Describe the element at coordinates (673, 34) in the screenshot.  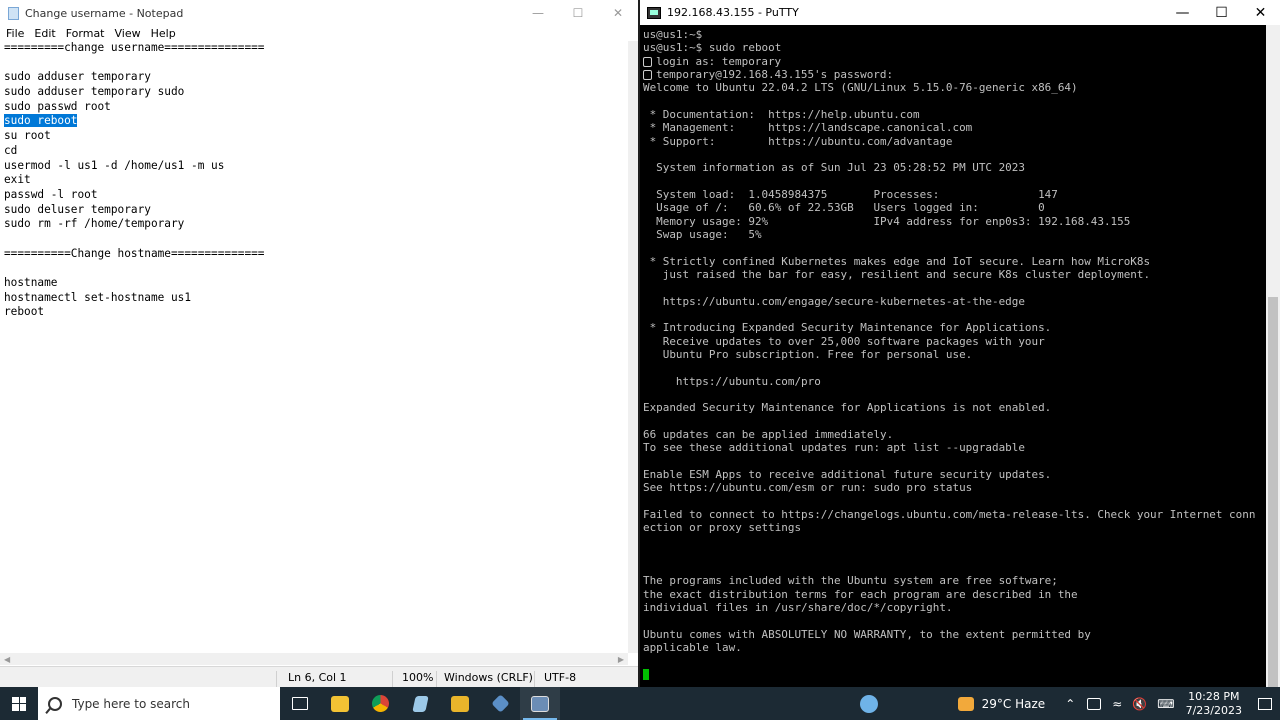
I see `terminal-line: us@us1:~$` at that location.